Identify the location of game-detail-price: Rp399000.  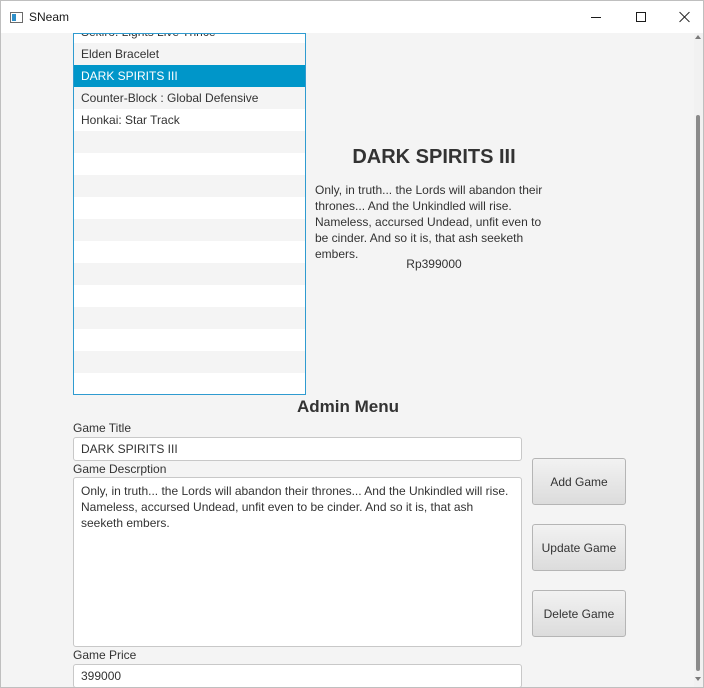
(434, 264).